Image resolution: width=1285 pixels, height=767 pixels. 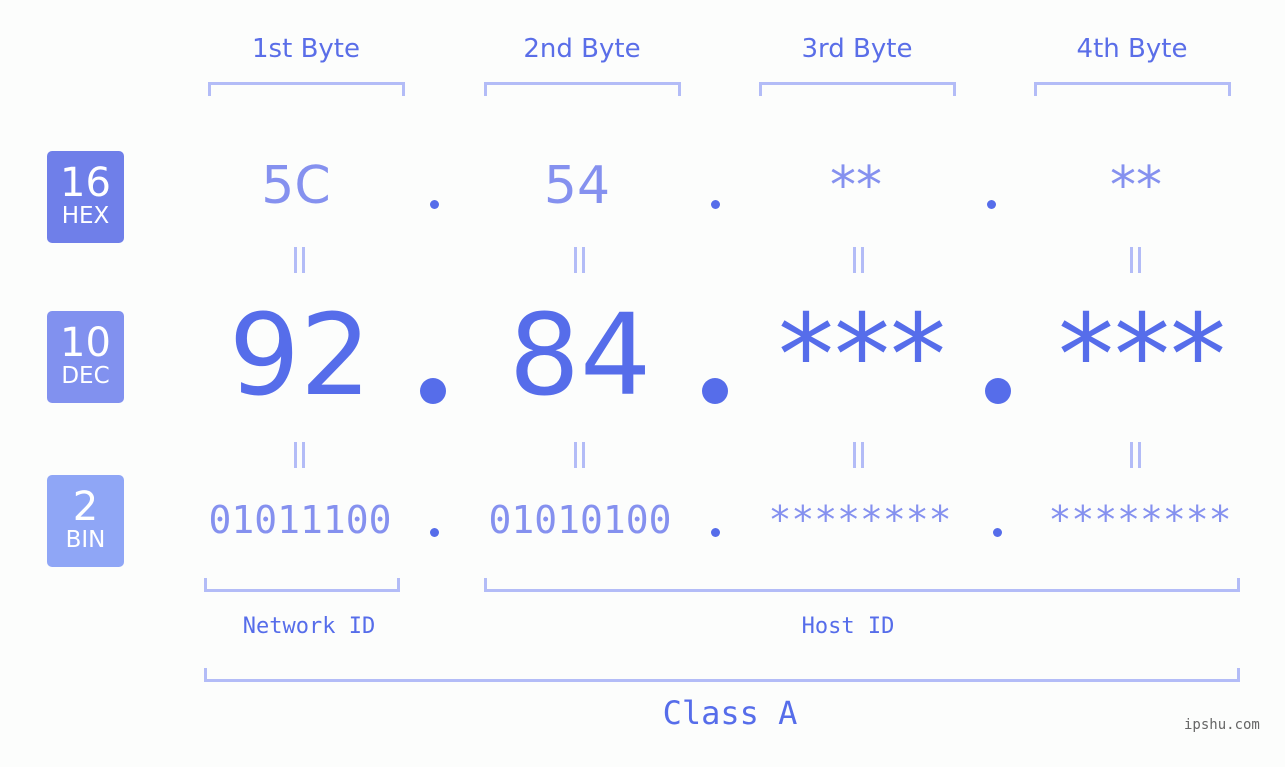 What do you see at coordinates (85, 343) in the screenshot?
I see `dec-base-number: 10` at bounding box center [85, 343].